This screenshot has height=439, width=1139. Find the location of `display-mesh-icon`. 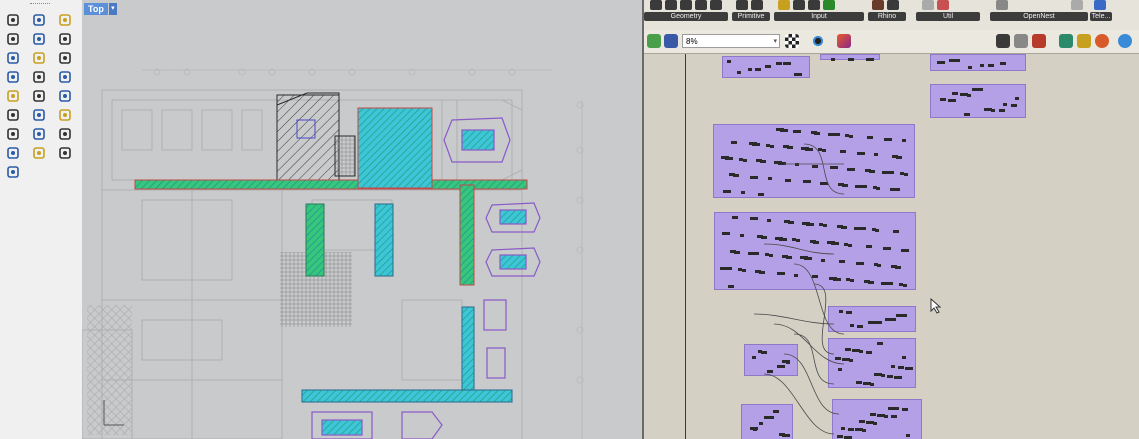

display-mesh-icon is located at coordinates (1084, 41).